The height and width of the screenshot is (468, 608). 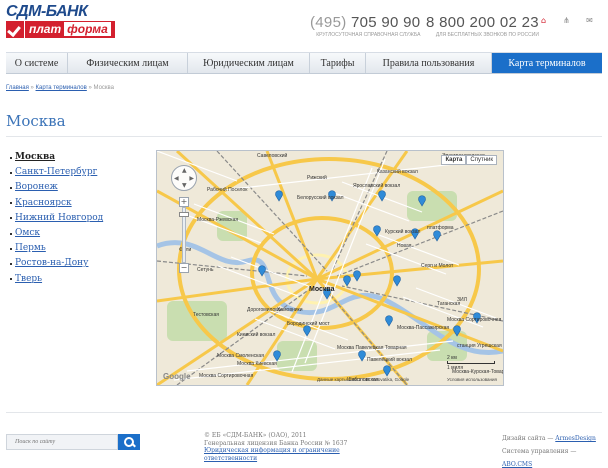 What do you see at coordinates (56, 233) in the screenshot?
I see `city-item: Омск` at bounding box center [56, 233].